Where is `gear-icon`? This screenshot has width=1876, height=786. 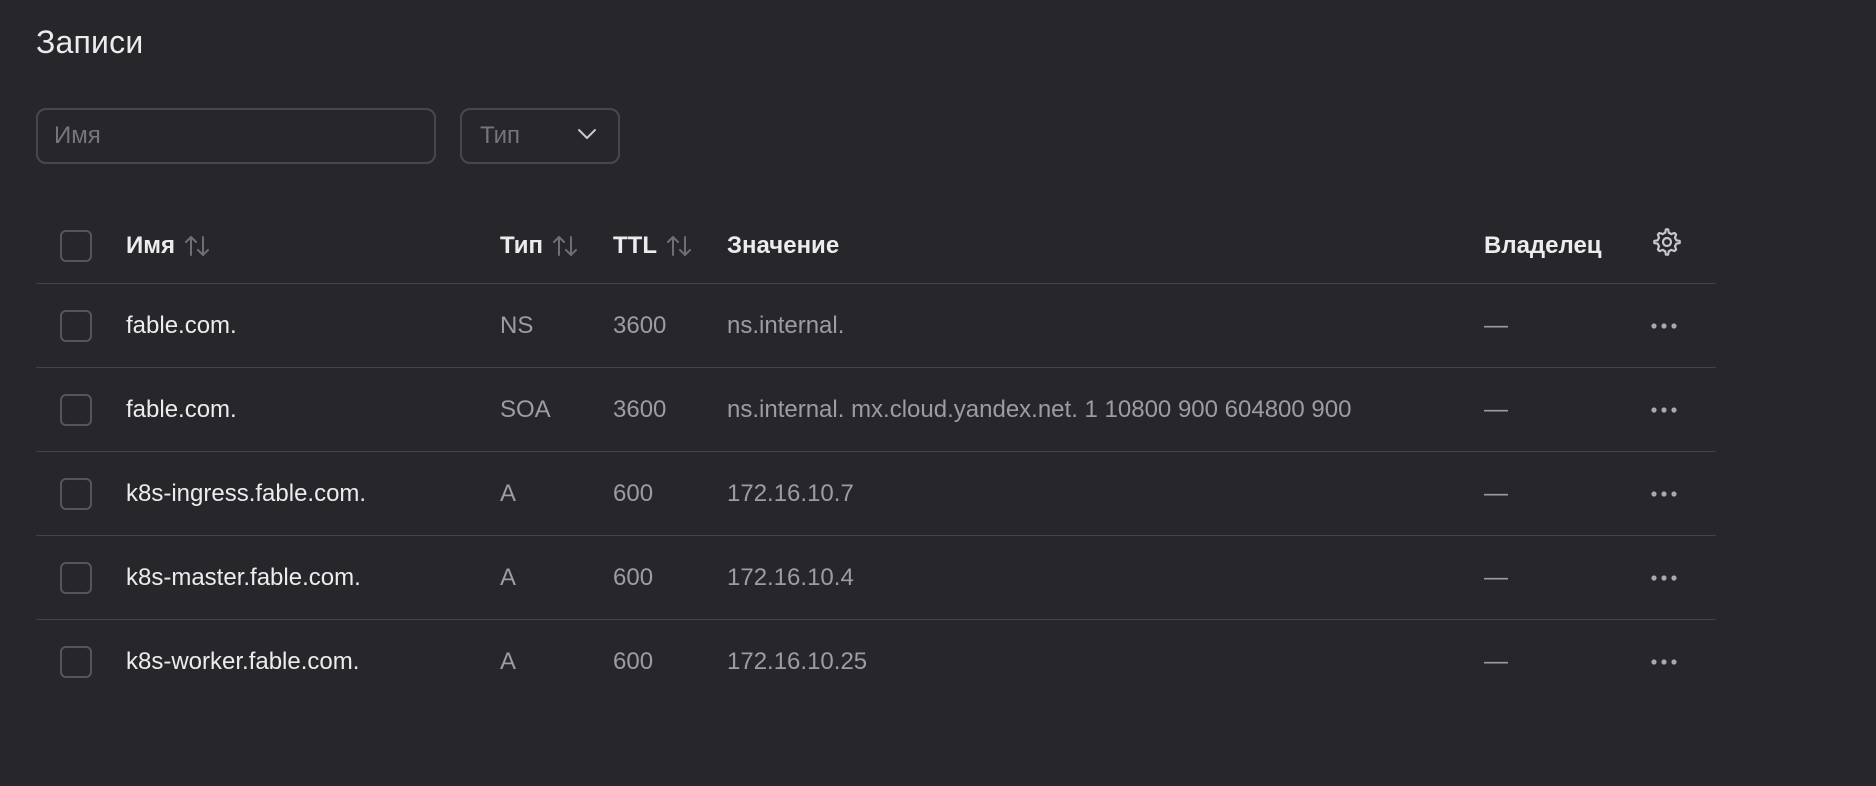 gear-icon is located at coordinates (1666, 245).